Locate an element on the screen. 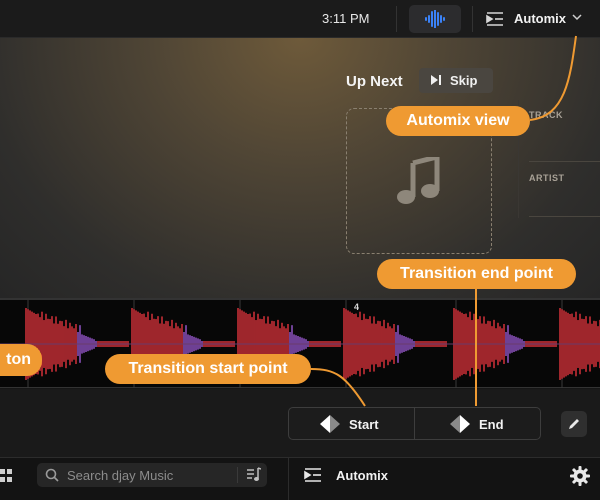 Image resolution: width=600 pixels, height=500 pixels. waveform-view-button is located at coordinates (435, 19).